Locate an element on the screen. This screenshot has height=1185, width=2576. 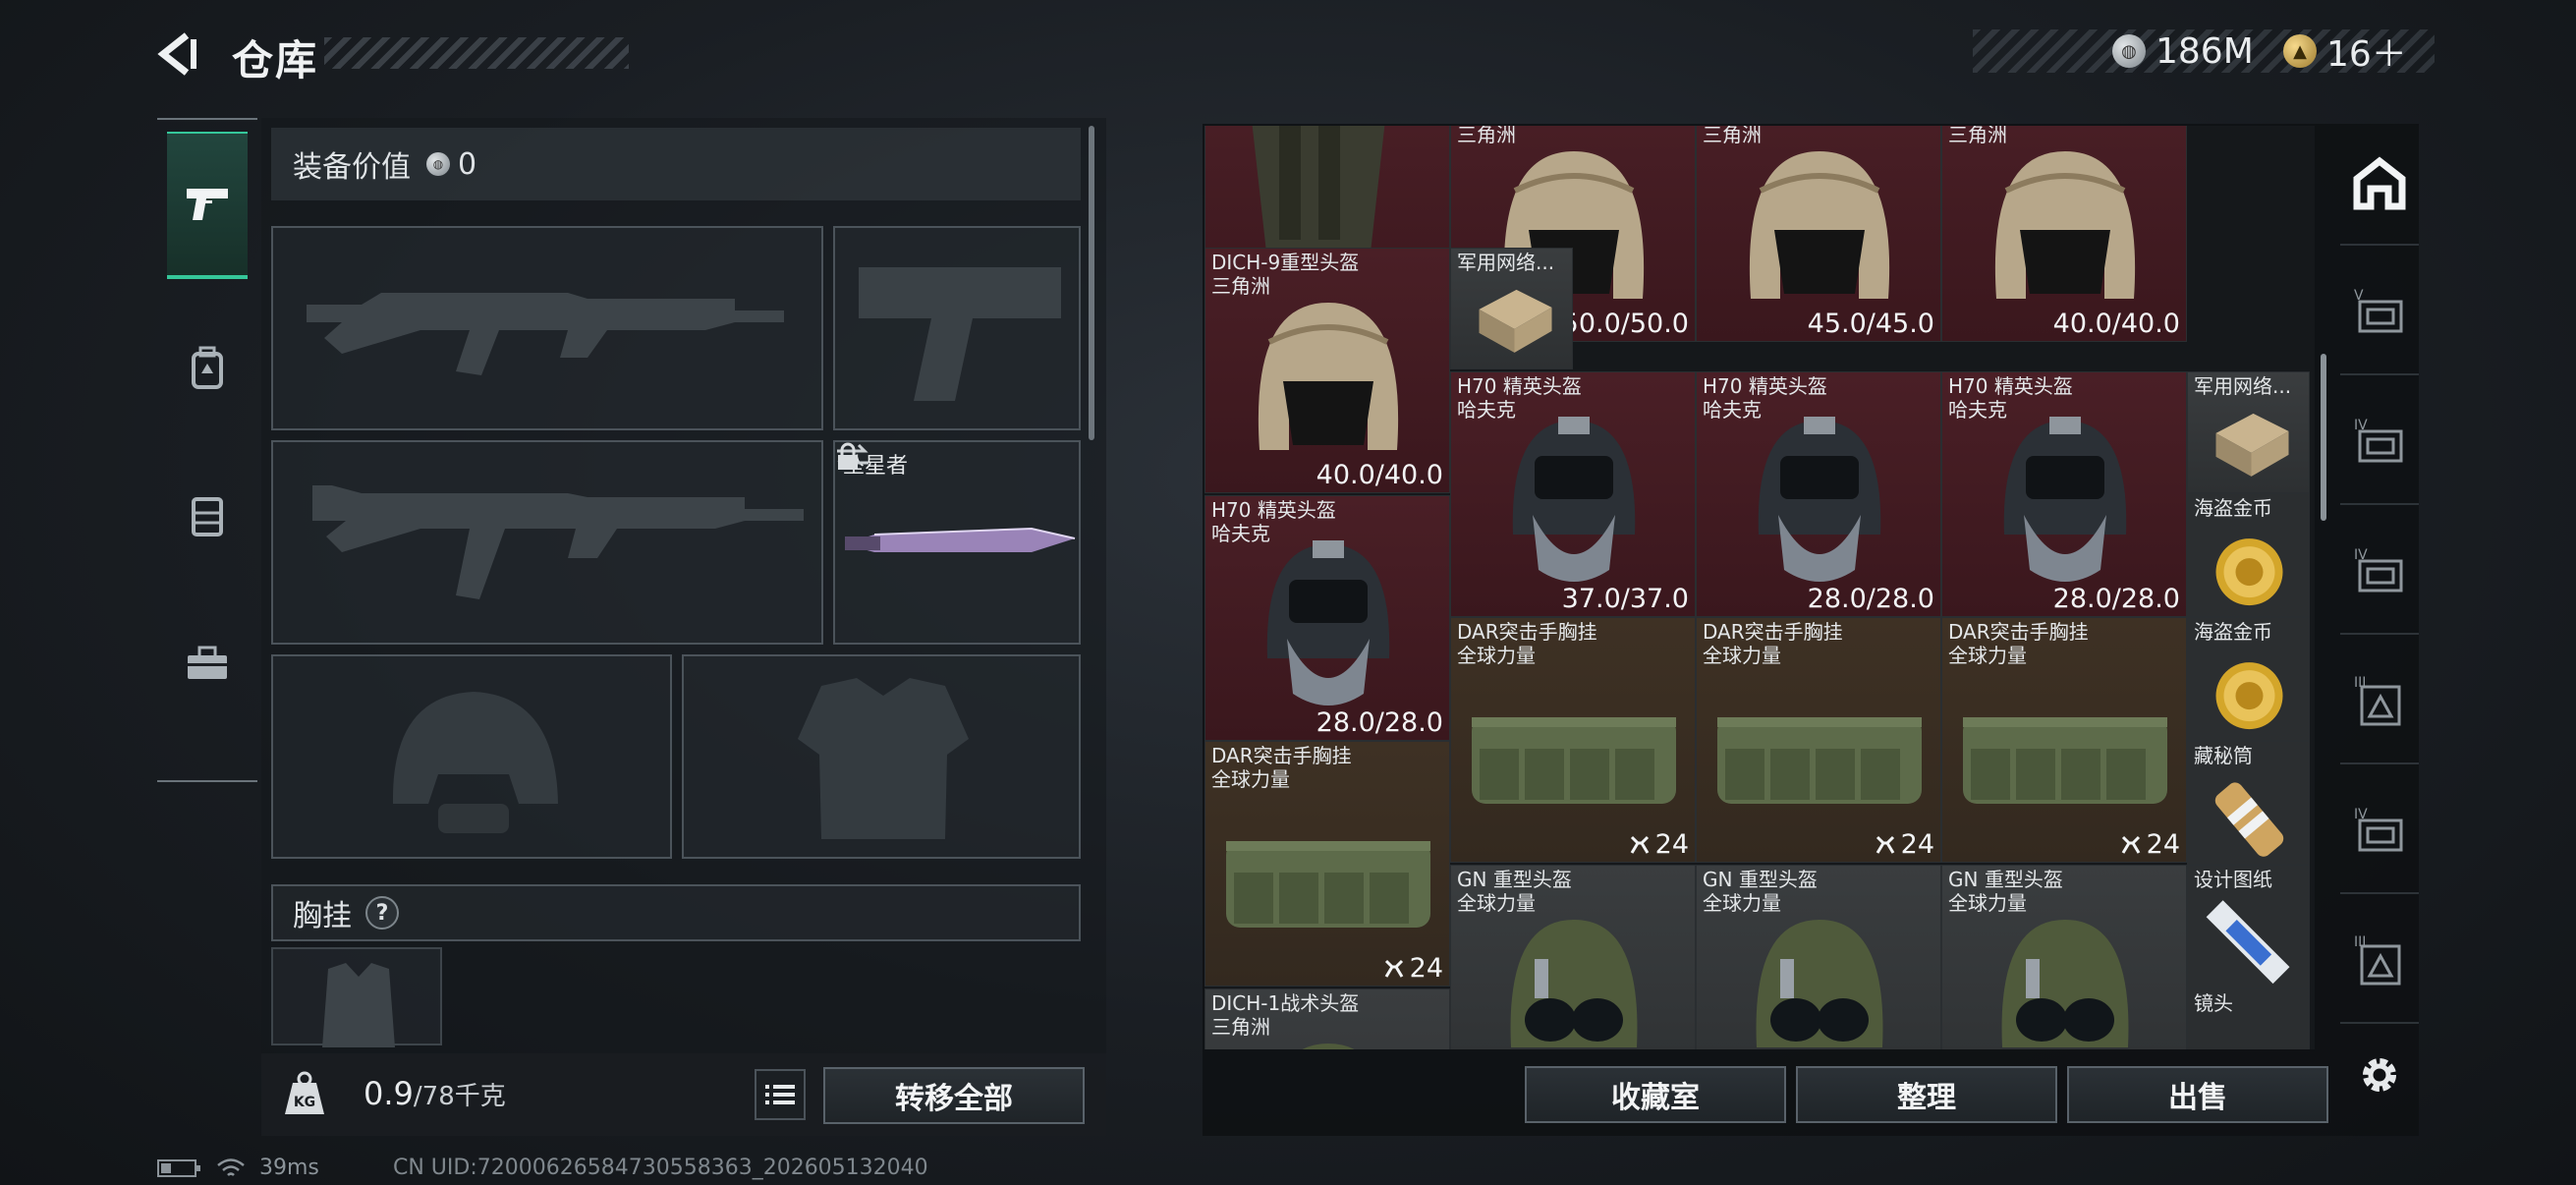
settings-gear-icon is located at coordinates (2379, 1075).